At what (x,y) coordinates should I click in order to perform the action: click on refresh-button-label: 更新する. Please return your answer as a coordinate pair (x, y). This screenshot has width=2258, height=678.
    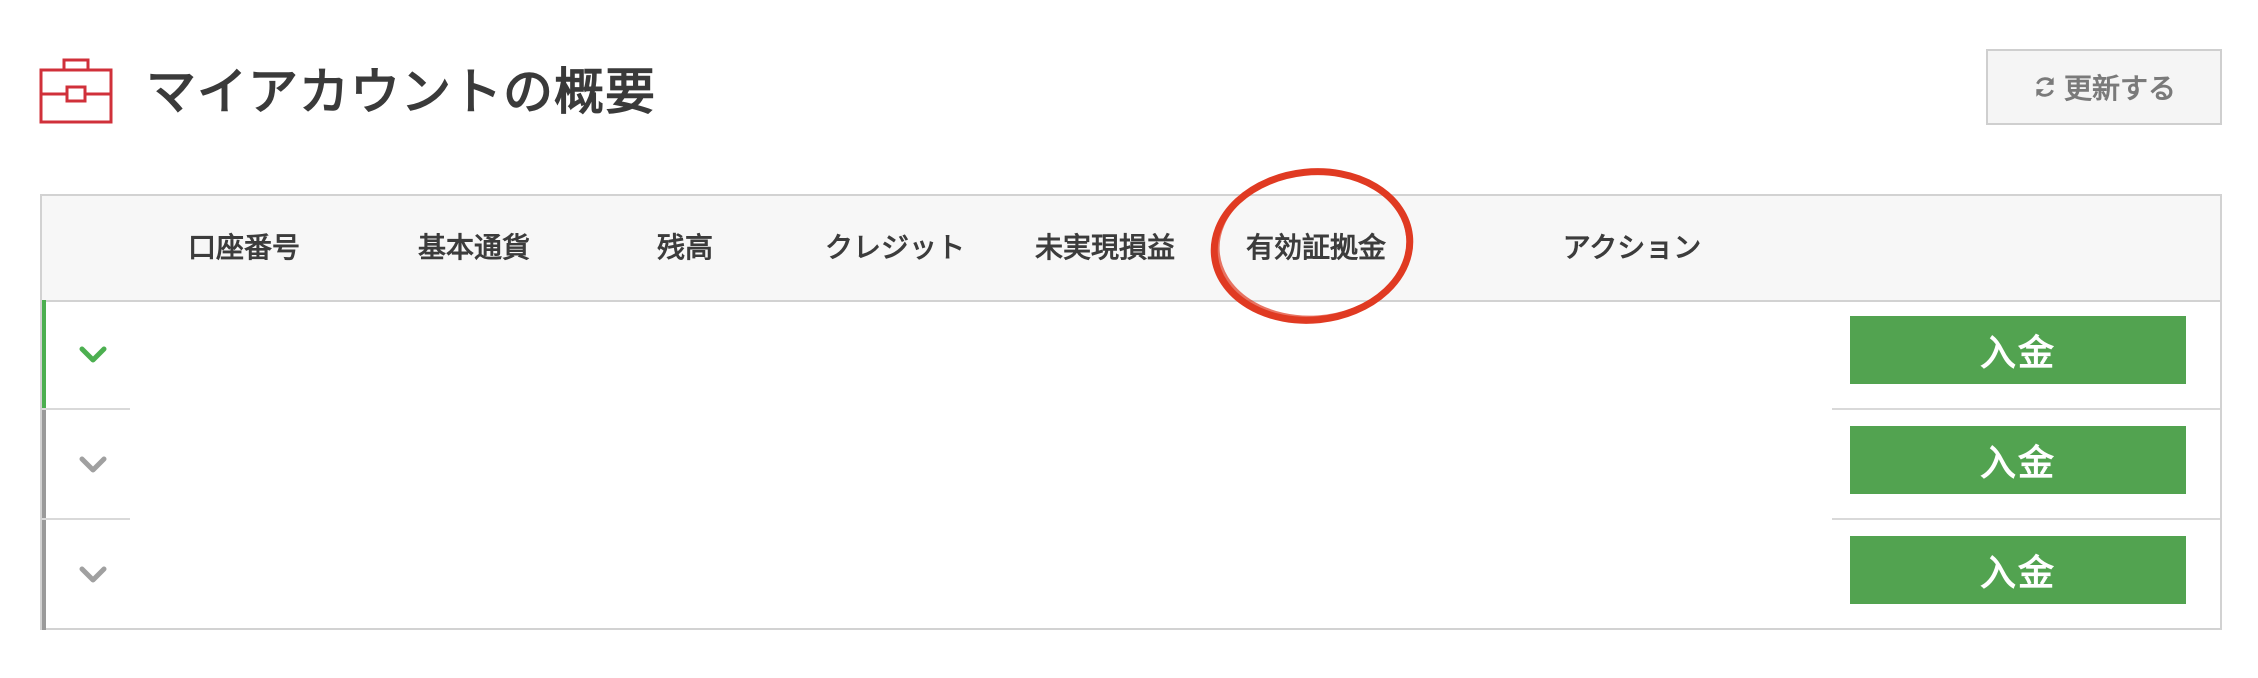
    Looking at the image, I should click on (2119, 88).